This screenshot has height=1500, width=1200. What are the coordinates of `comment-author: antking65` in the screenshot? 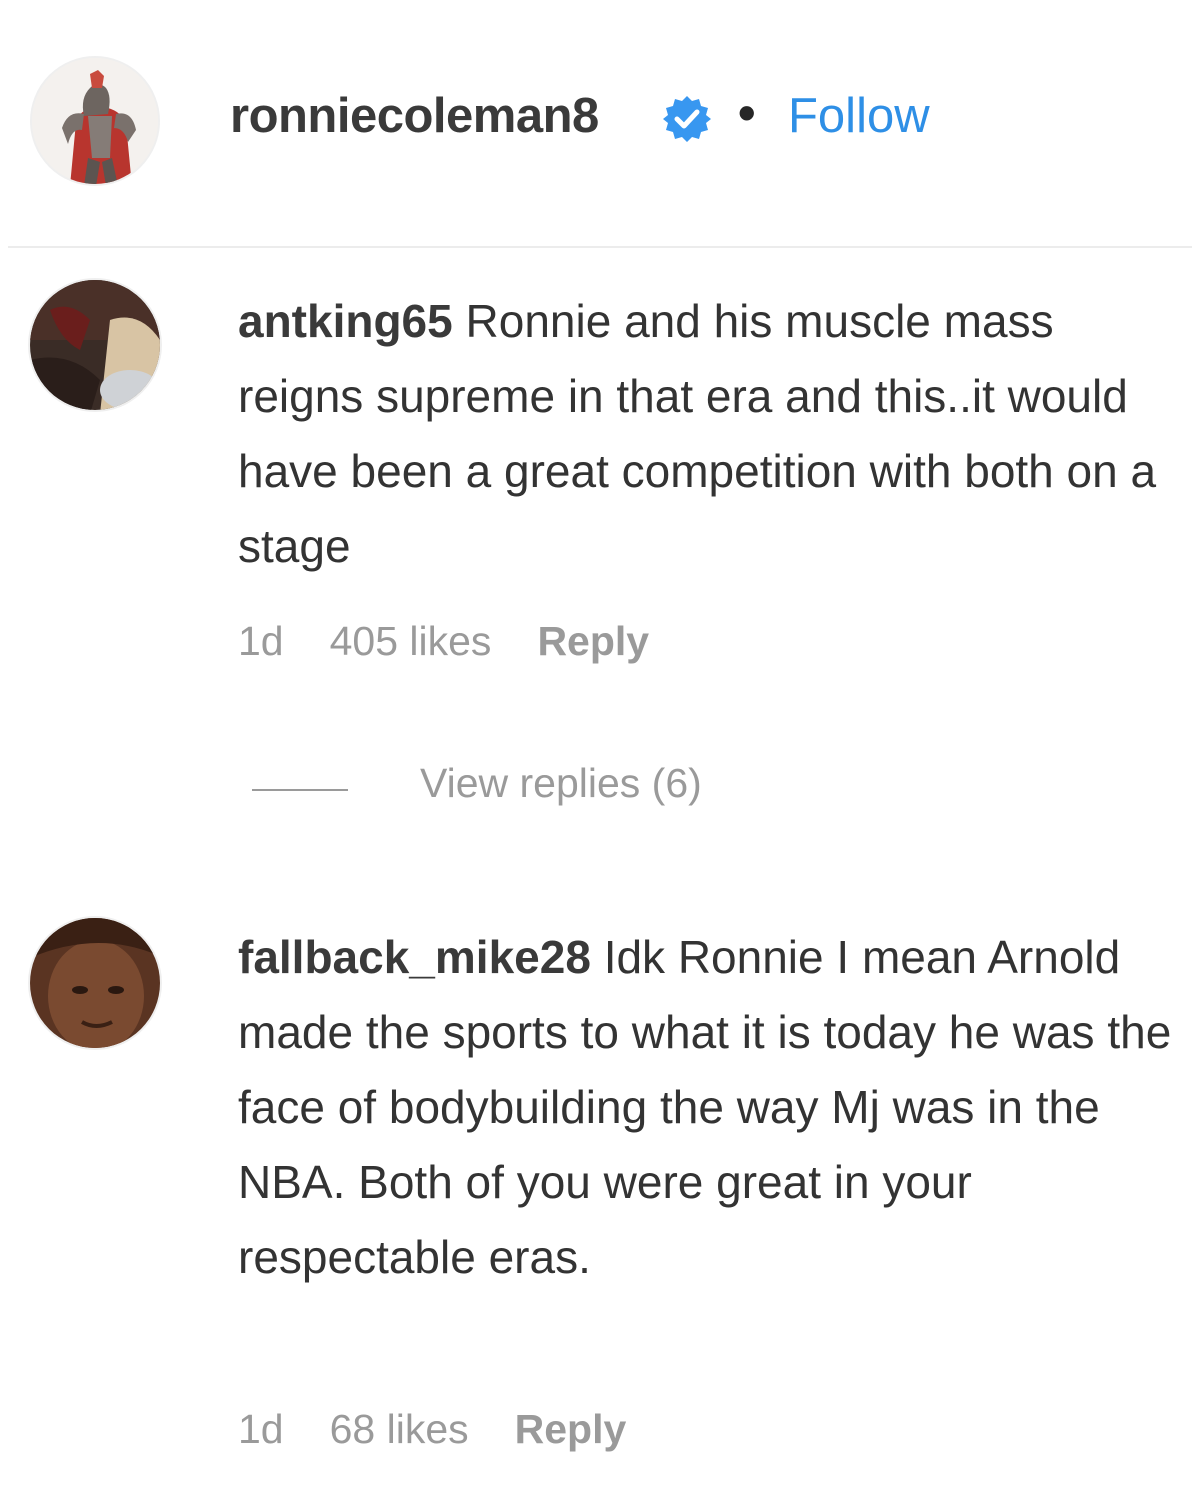 It's located at (345, 321).